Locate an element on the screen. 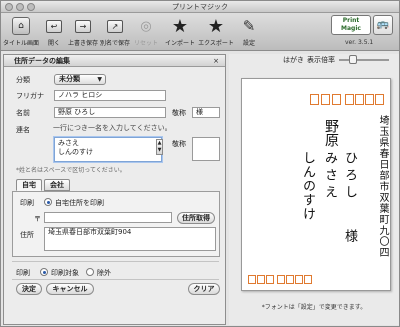  font-note: *フォントは「設定」で変更できます。 is located at coordinates (314, 307).